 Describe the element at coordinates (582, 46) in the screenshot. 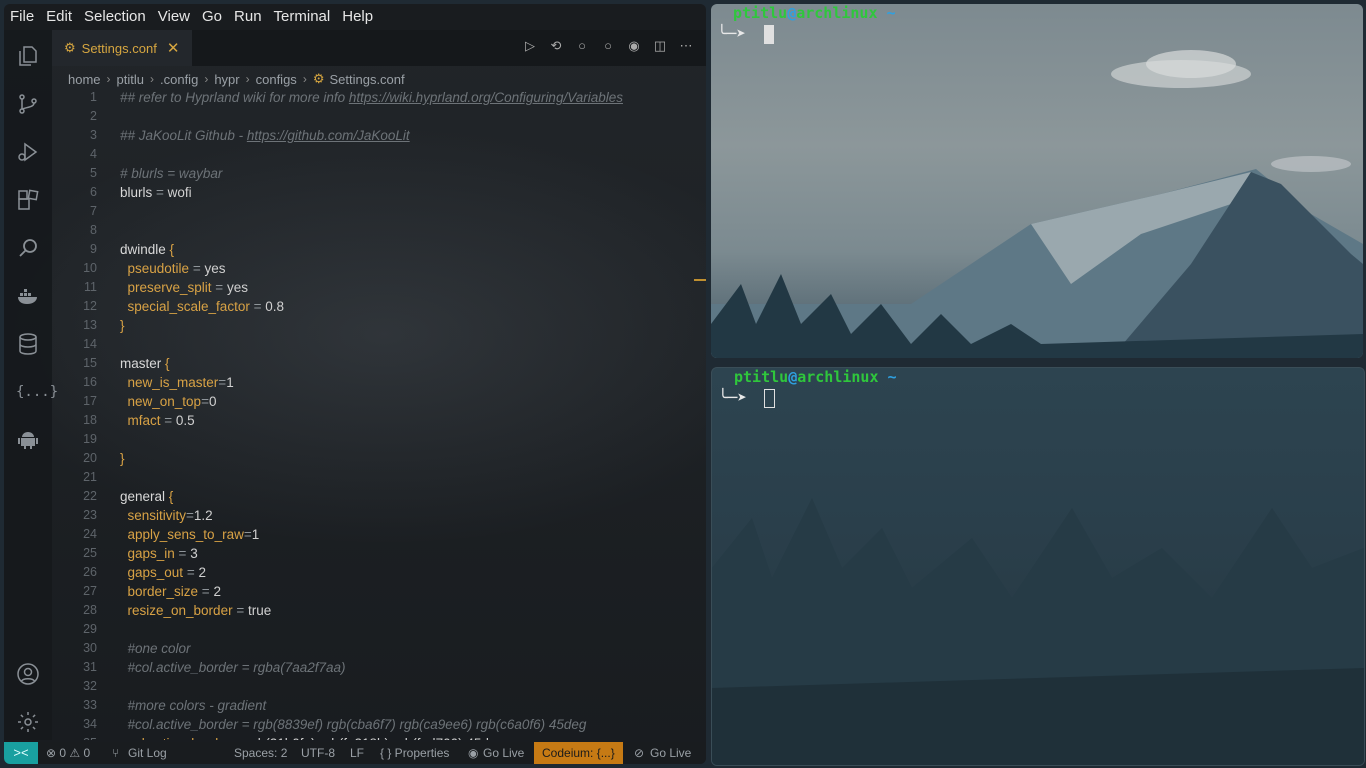

I see `previous-change-icon: ○` at that location.